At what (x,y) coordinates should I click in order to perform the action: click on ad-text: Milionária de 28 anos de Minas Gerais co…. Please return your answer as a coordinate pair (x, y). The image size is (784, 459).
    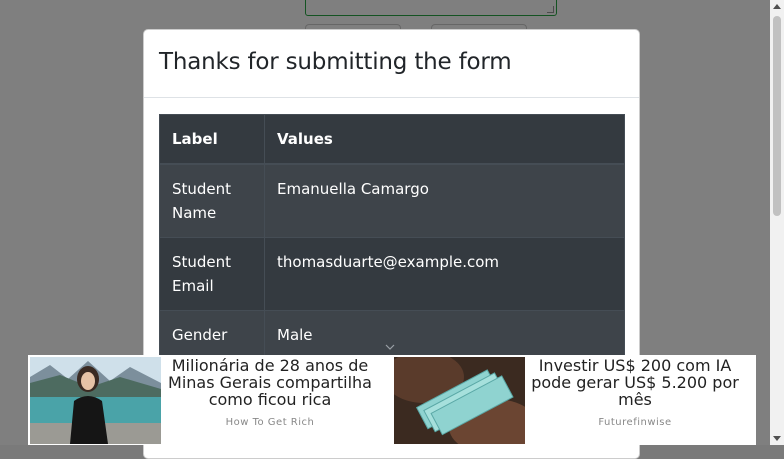
    Looking at the image, I should click on (270, 392).